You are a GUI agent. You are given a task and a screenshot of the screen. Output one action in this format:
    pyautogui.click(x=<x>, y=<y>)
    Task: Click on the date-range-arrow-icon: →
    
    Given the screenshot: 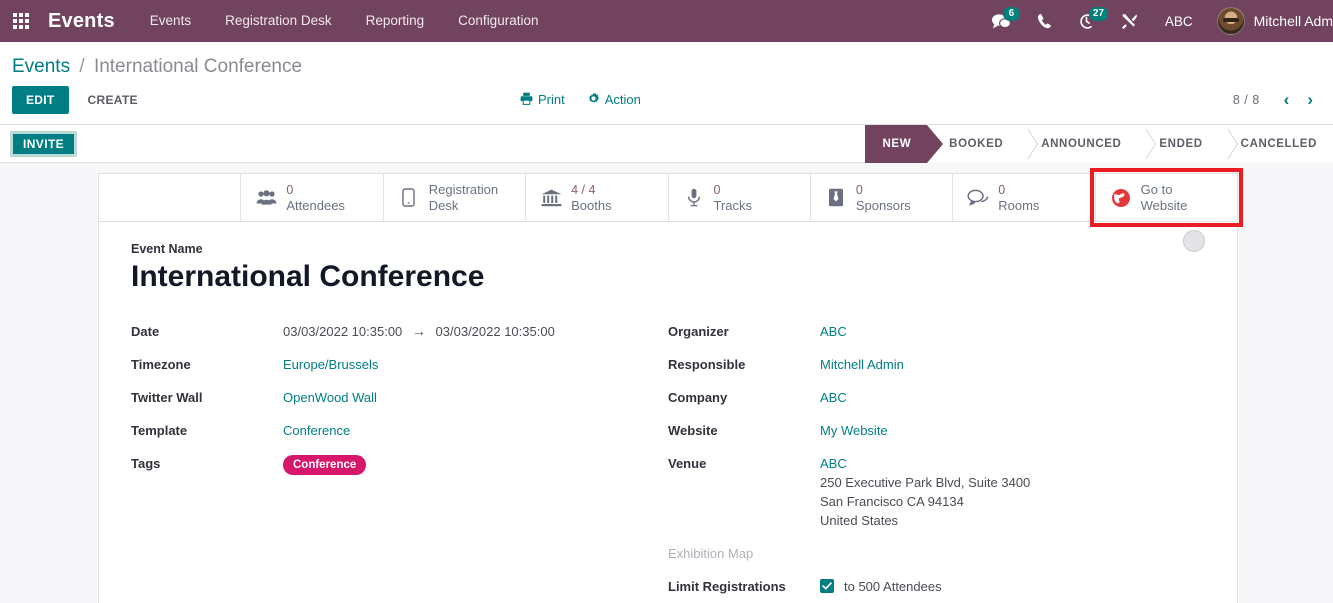 What is the action you would take?
    pyautogui.click(x=418, y=331)
    